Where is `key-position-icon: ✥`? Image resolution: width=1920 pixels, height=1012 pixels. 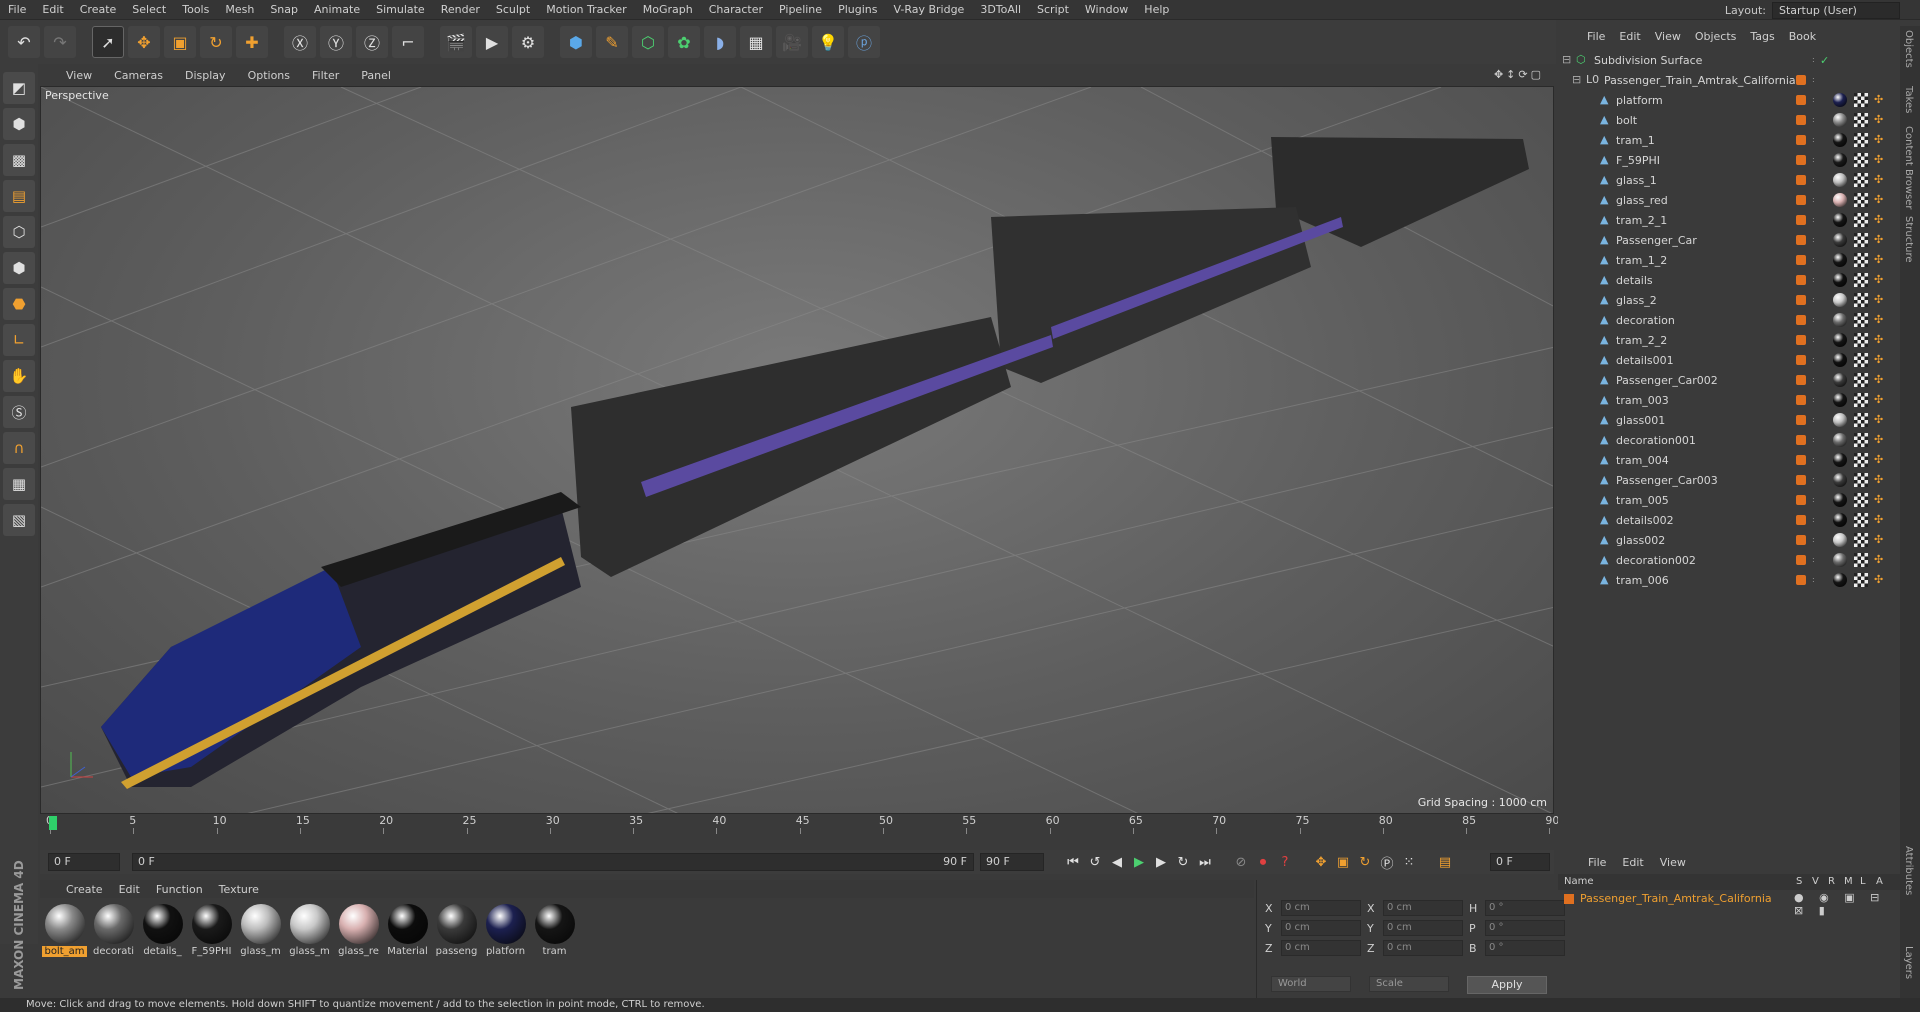 key-position-icon: ✥ is located at coordinates (1321, 862).